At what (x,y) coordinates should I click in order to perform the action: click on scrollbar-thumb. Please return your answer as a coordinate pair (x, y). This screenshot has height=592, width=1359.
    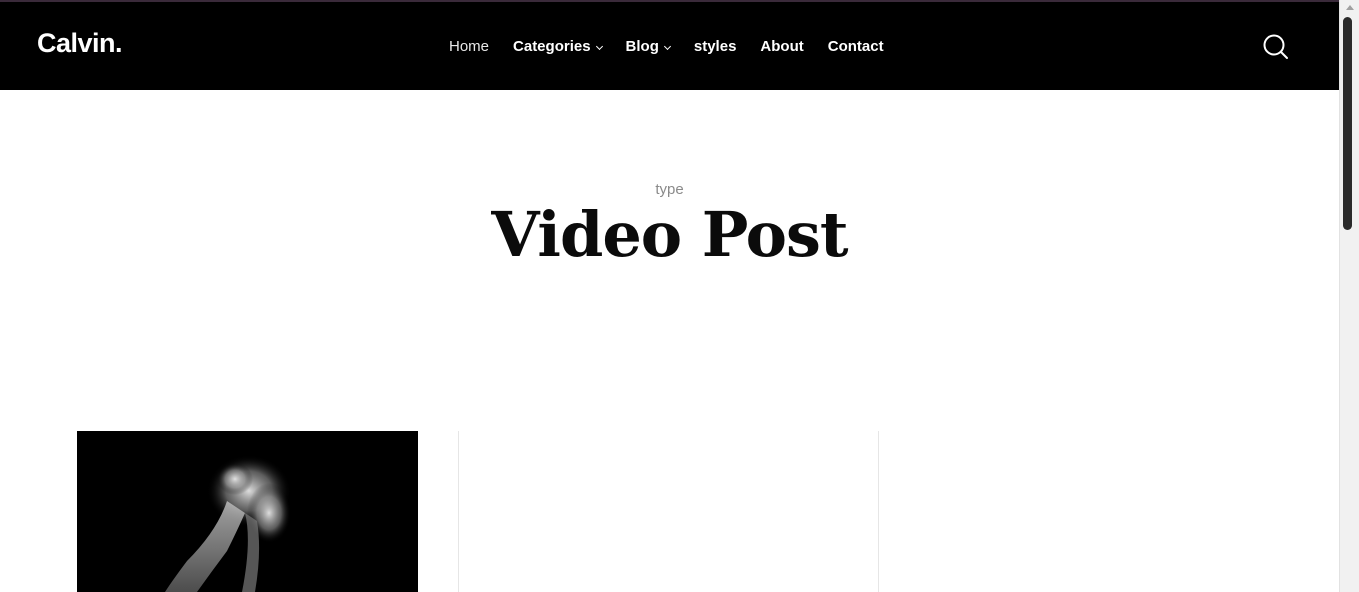
    Looking at the image, I should click on (1347, 123).